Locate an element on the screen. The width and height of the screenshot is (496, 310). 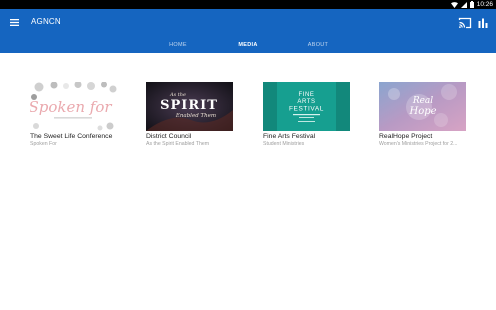
thumb-text-spirit: SPIRIT is located at coordinates (189, 105).